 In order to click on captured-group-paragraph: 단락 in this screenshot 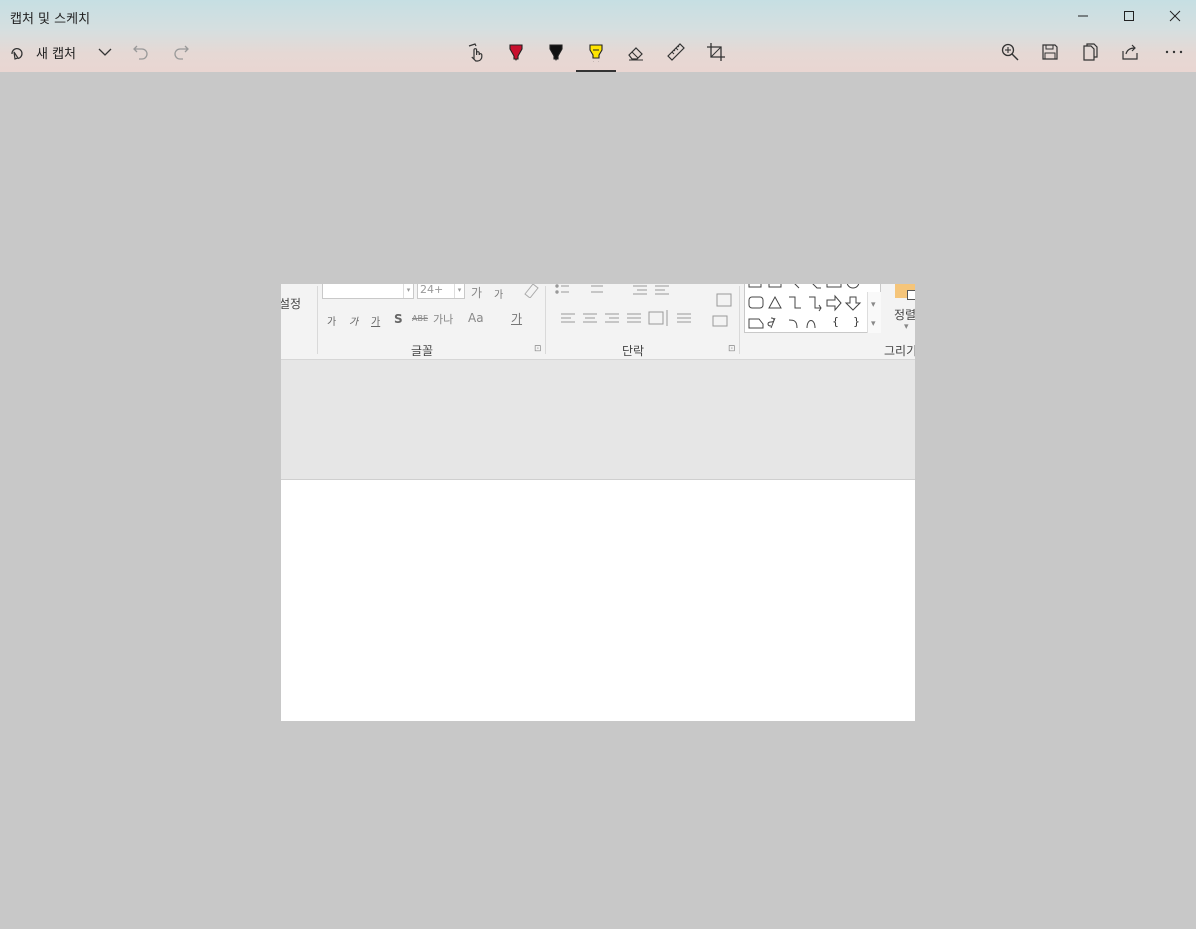, I will do `click(633, 351)`.